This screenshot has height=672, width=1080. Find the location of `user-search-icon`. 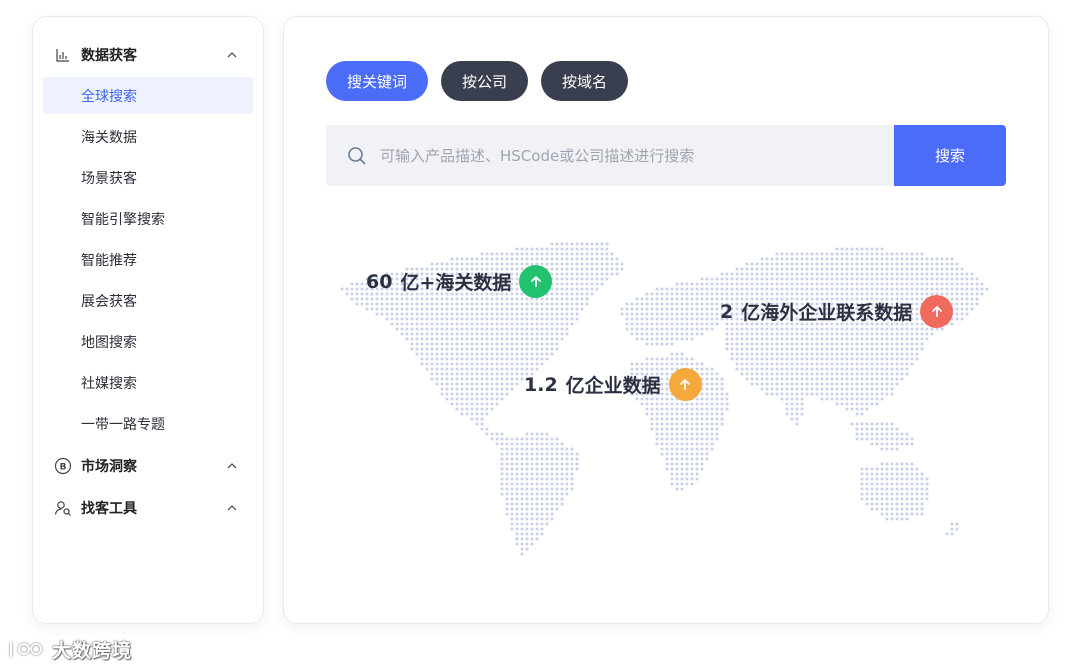

user-search-icon is located at coordinates (63, 508).